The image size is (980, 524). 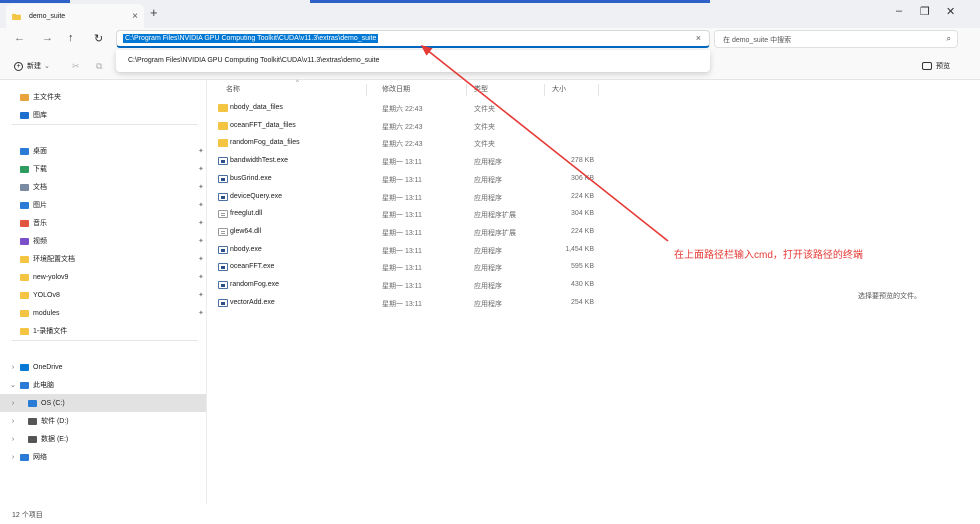 What do you see at coordinates (50, 331) in the screenshot?
I see `sidebar-item-label: 1-录播文件` at bounding box center [50, 331].